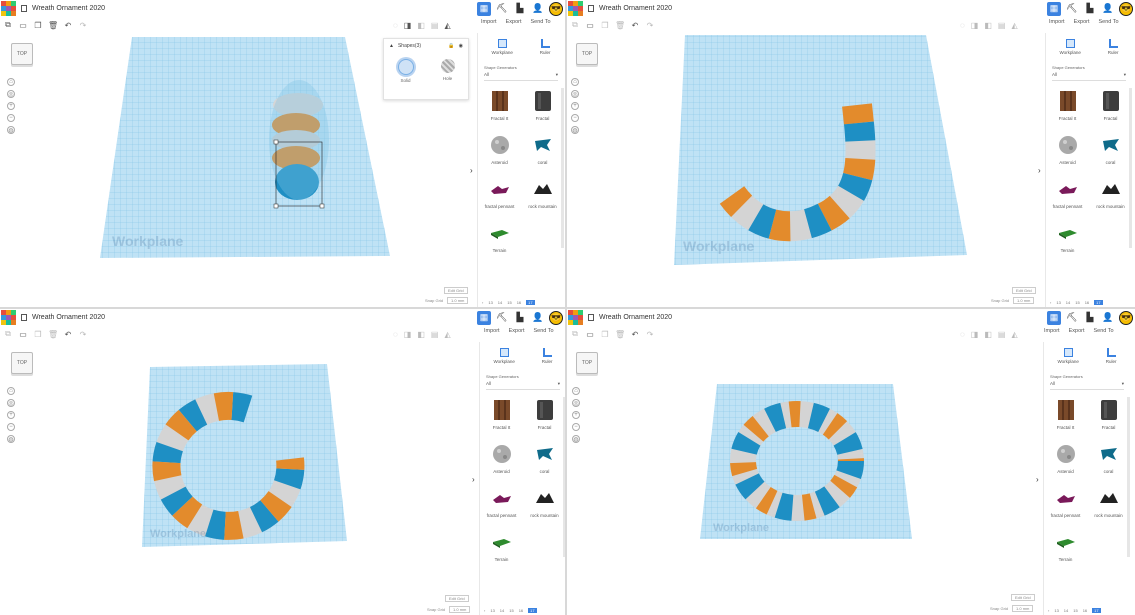 This screenshot has height=615, width=1135. Describe the element at coordinates (1023, 608) in the screenshot. I see `snap-grid-select: 1.0 mm` at that location.